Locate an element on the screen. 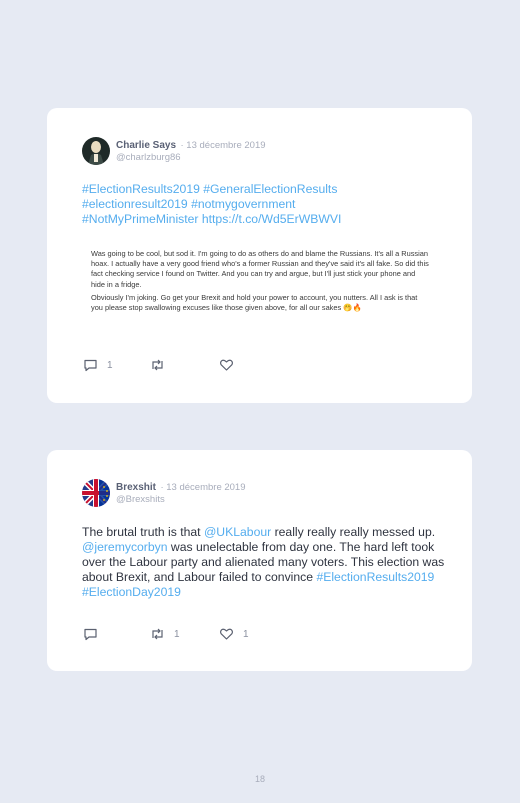 The image size is (520, 803). like-button is located at coordinates (231, 365).